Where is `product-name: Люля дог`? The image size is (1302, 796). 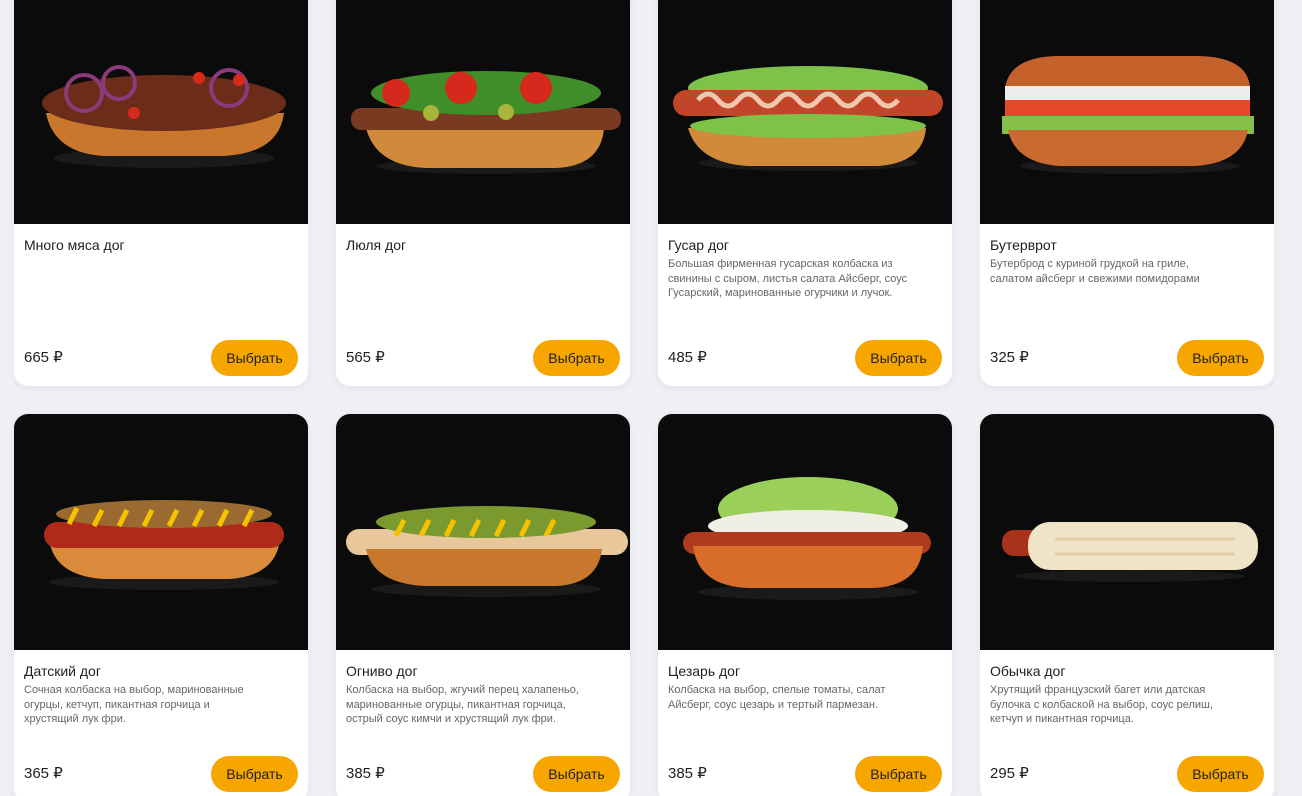 product-name: Люля дог is located at coordinates (483, 245).